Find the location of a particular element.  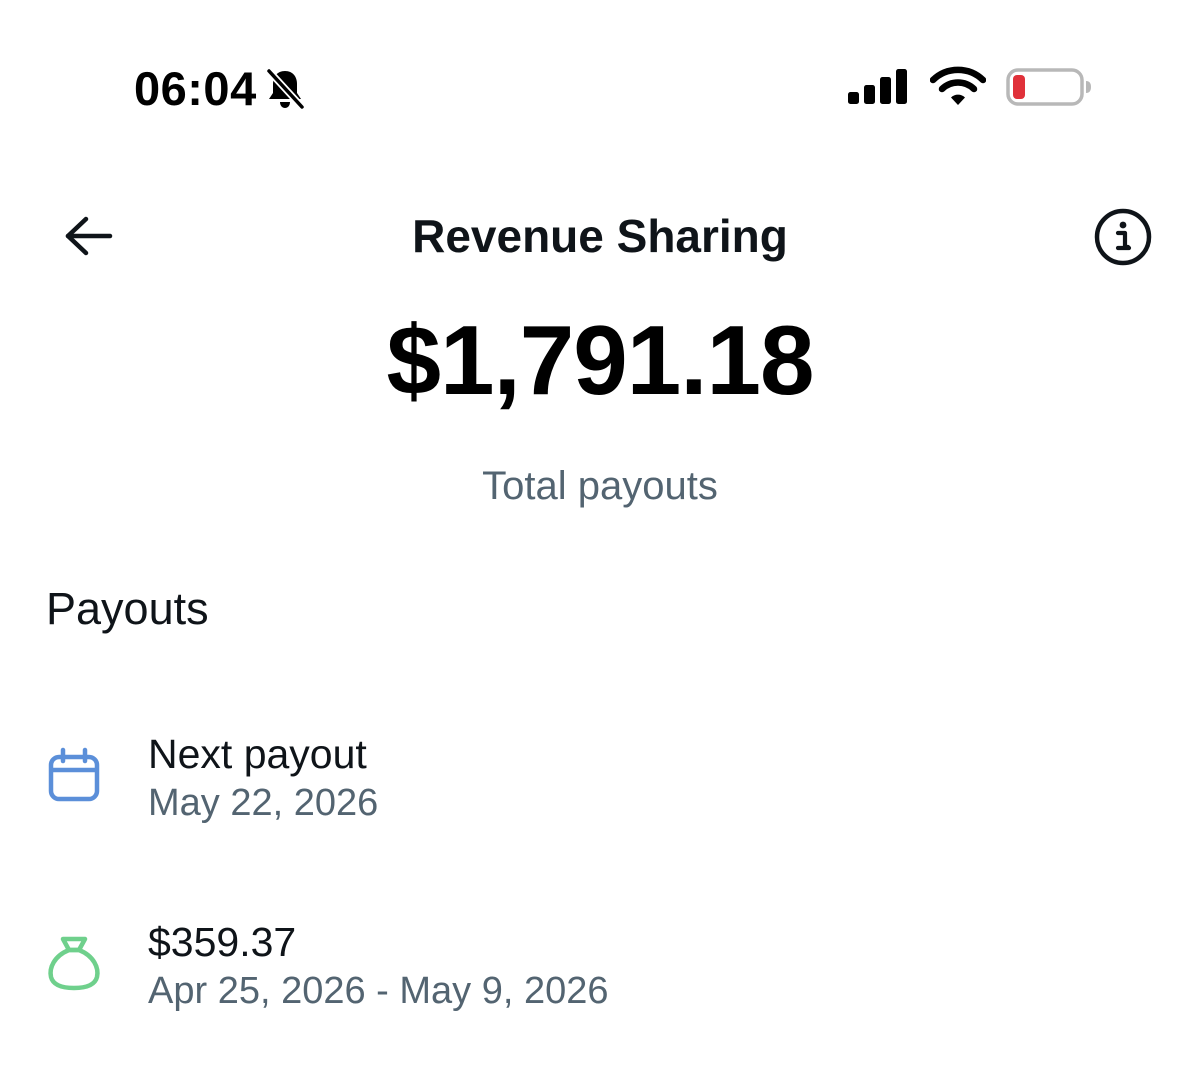

info-button is located at coordinates (1123, 237).